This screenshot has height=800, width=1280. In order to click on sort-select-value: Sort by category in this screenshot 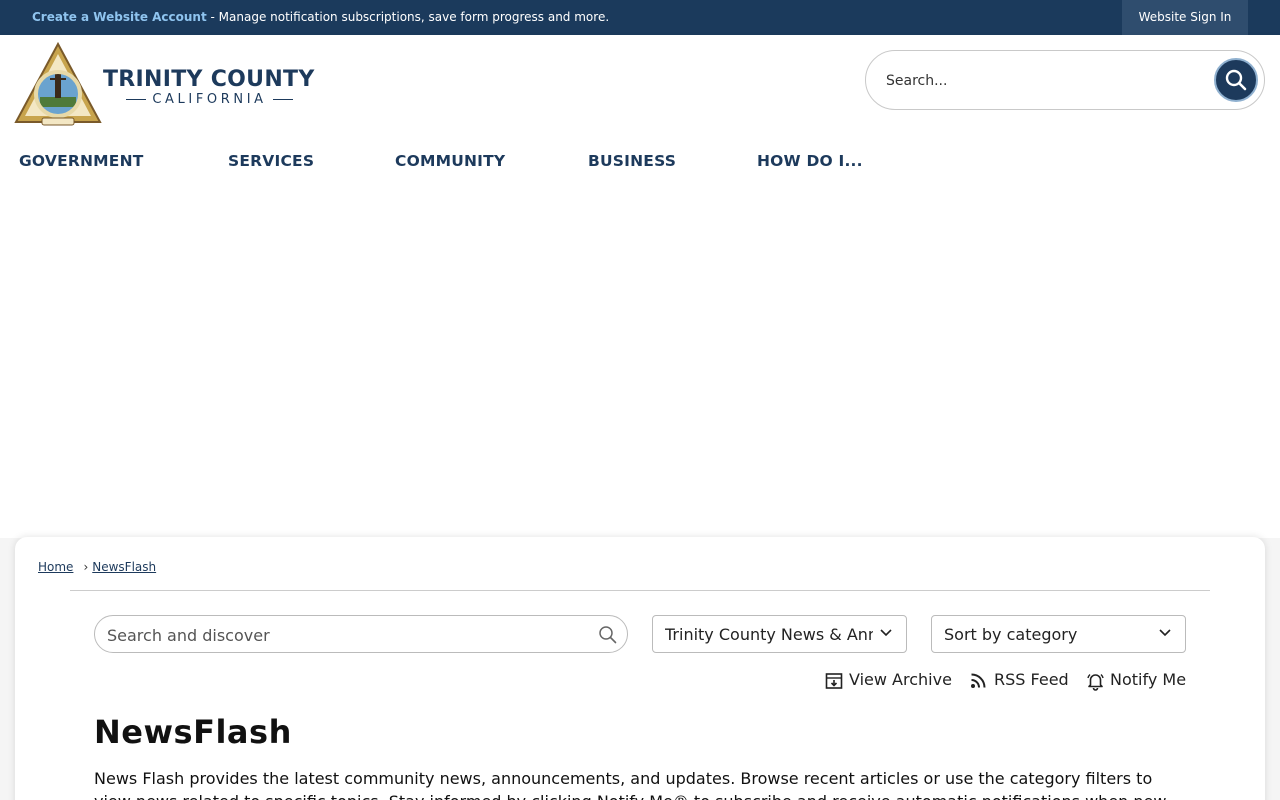, I will do `click(1011, 634)`.